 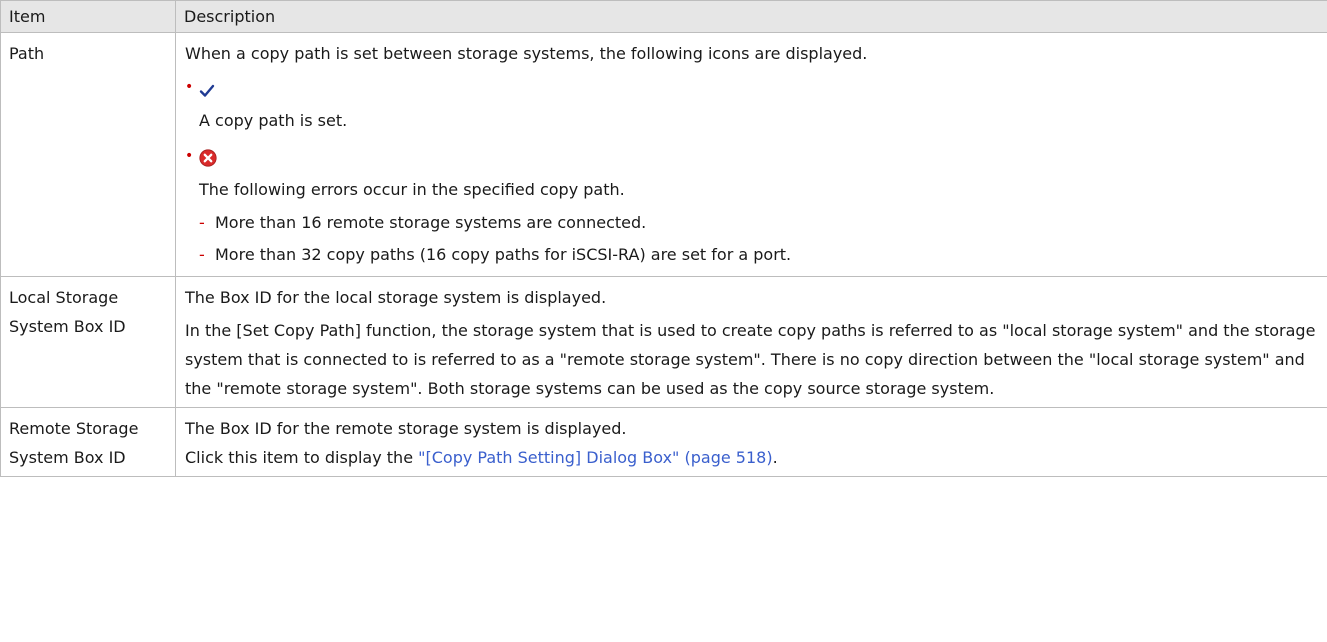 I want to click on item-local-box-id: Local Storage System Box ID, so click(x=88, y=342).